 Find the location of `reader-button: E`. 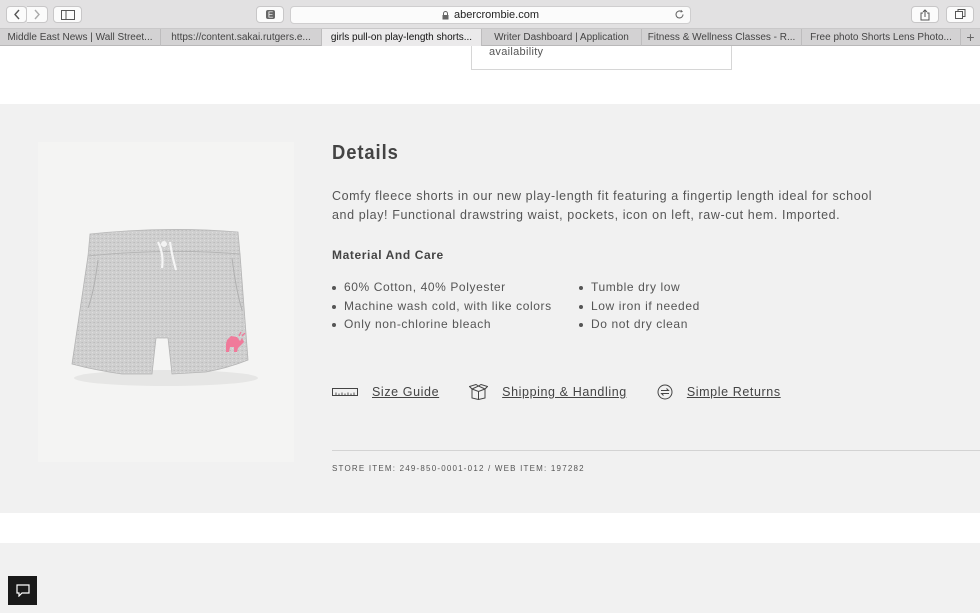

reader-button: E is located at coordinates (270, 14).